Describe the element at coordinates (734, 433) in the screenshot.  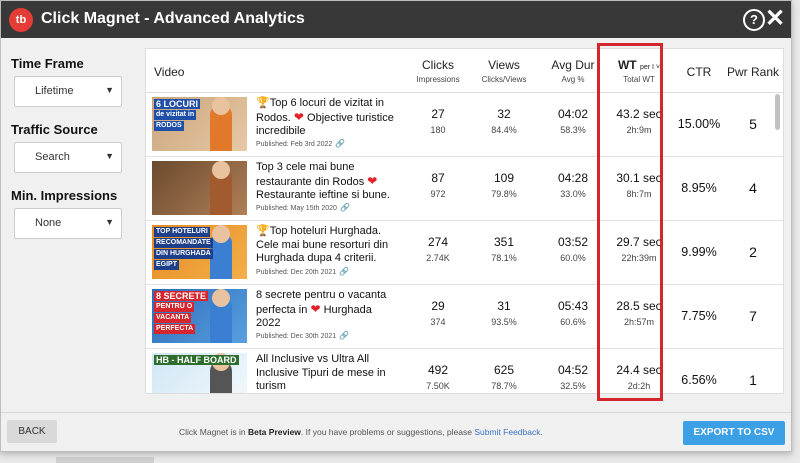
I see `export-csv-button: EXPORT TO CSV` at that location.